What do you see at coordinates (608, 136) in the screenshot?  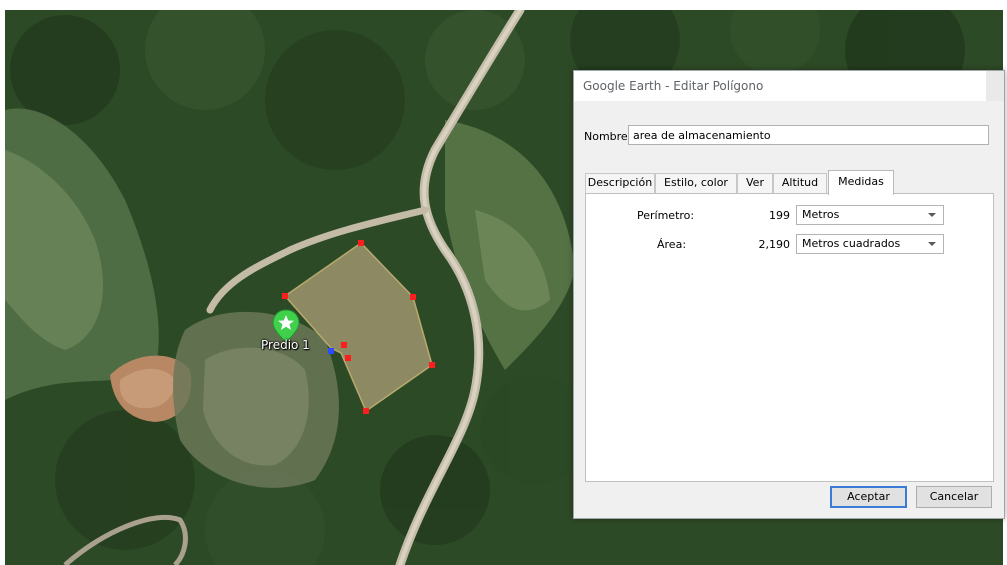 I see `name-label: Nombre:` at bounding box center [608, 136].